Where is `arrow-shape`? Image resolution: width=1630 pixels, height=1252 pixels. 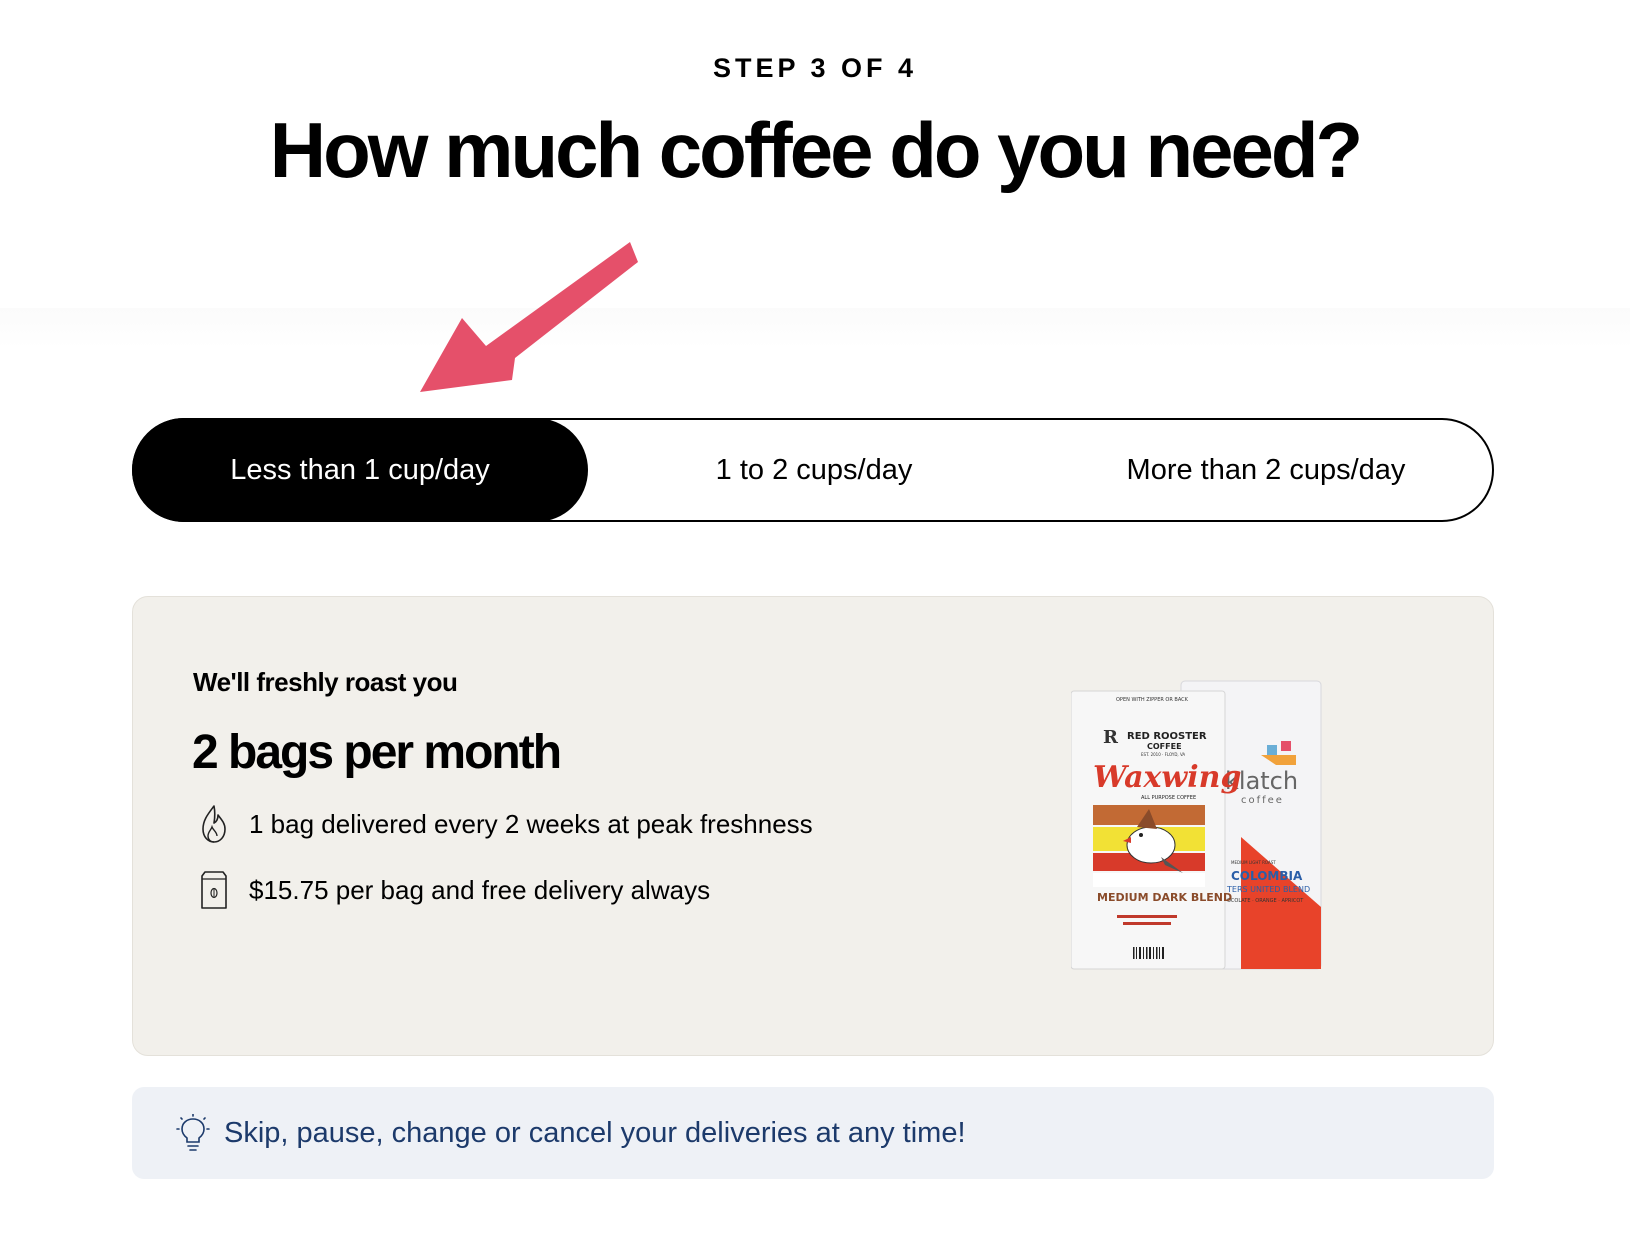 arrow-shape is located at coordinates (529, 317).